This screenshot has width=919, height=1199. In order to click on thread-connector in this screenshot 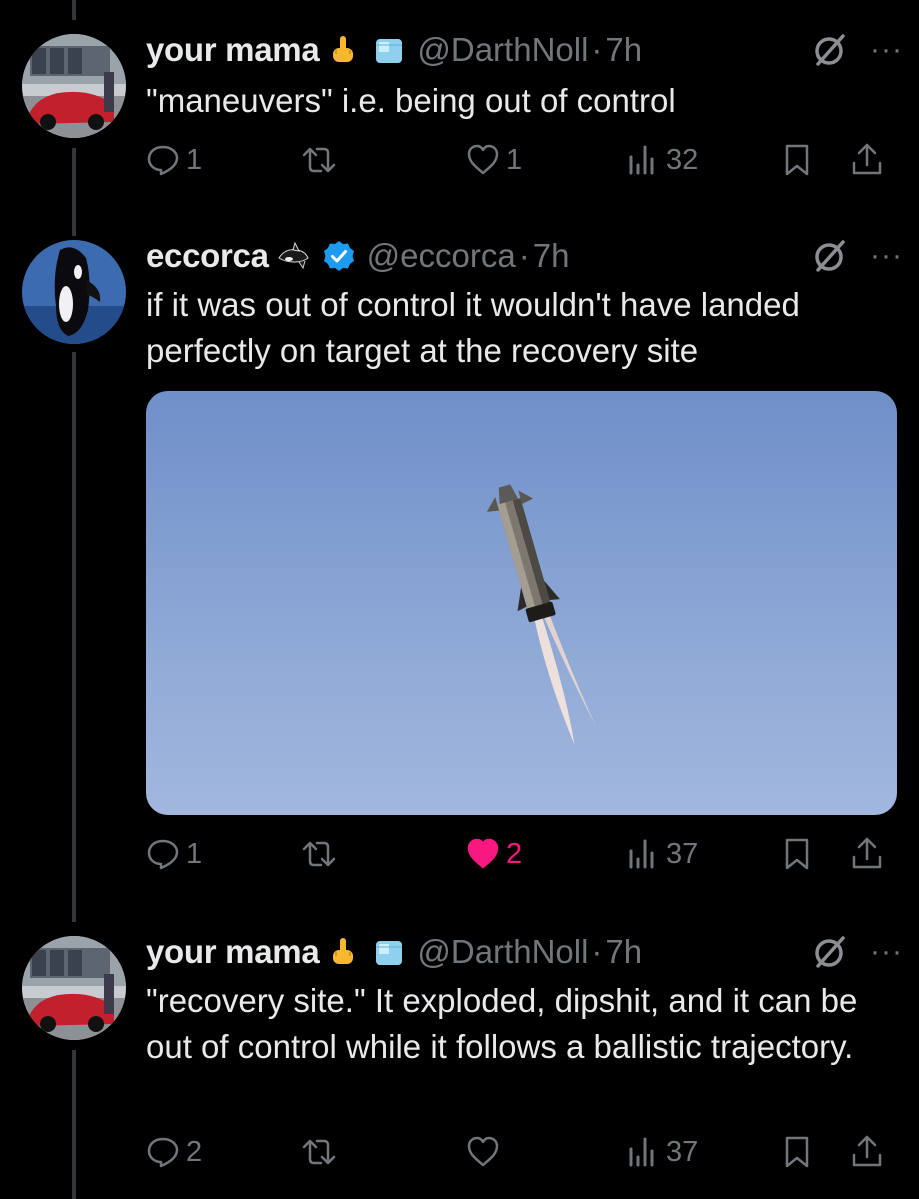, I will do `click(74, 10)`.